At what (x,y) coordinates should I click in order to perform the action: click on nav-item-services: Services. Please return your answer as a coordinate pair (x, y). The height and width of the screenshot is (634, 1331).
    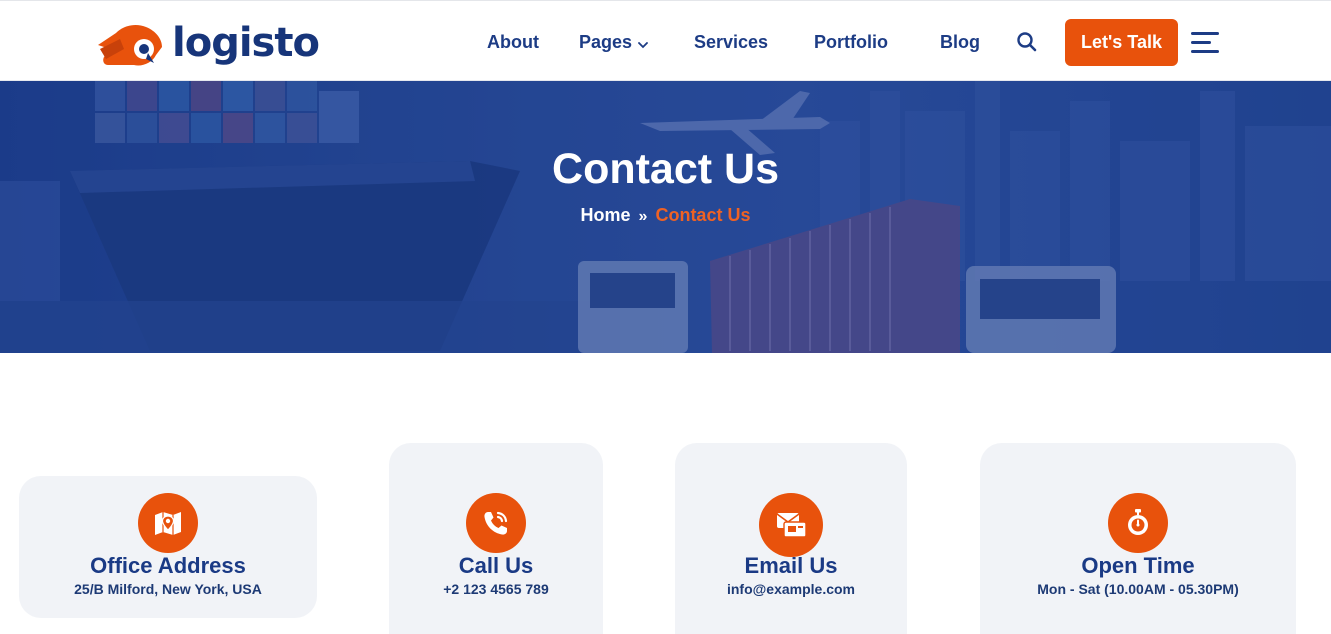
    Looking at the image, I should click on (731, 42).